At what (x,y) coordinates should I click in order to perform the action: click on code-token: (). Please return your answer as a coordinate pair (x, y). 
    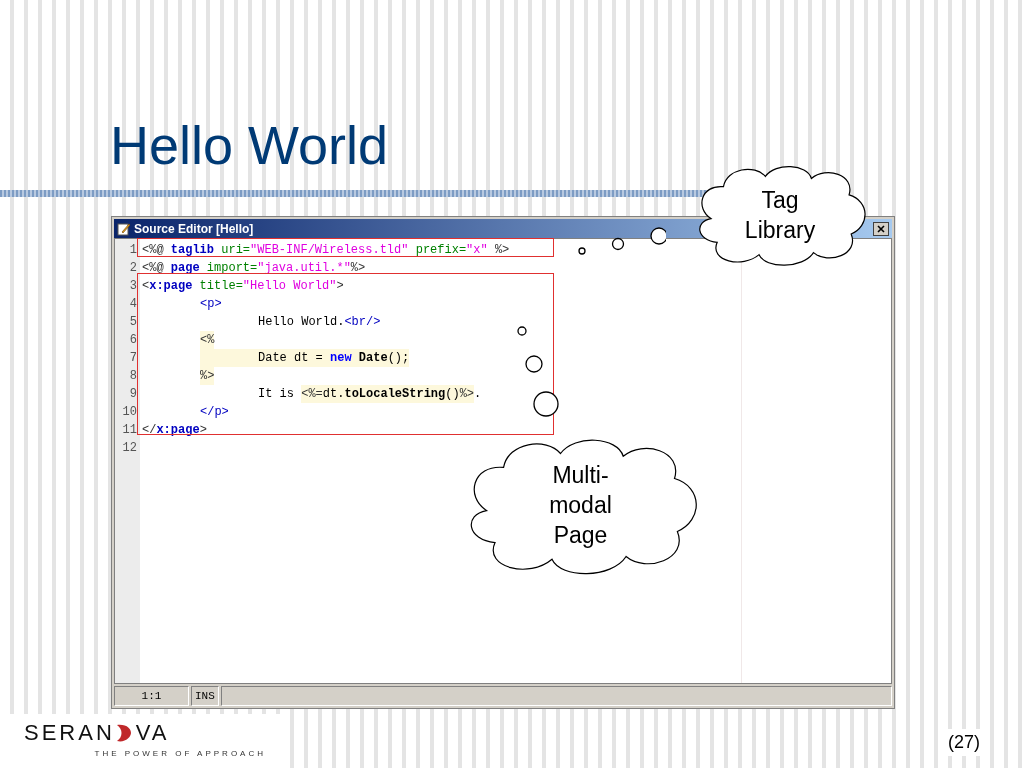
    Looking at the image, I should click on (452, 394).